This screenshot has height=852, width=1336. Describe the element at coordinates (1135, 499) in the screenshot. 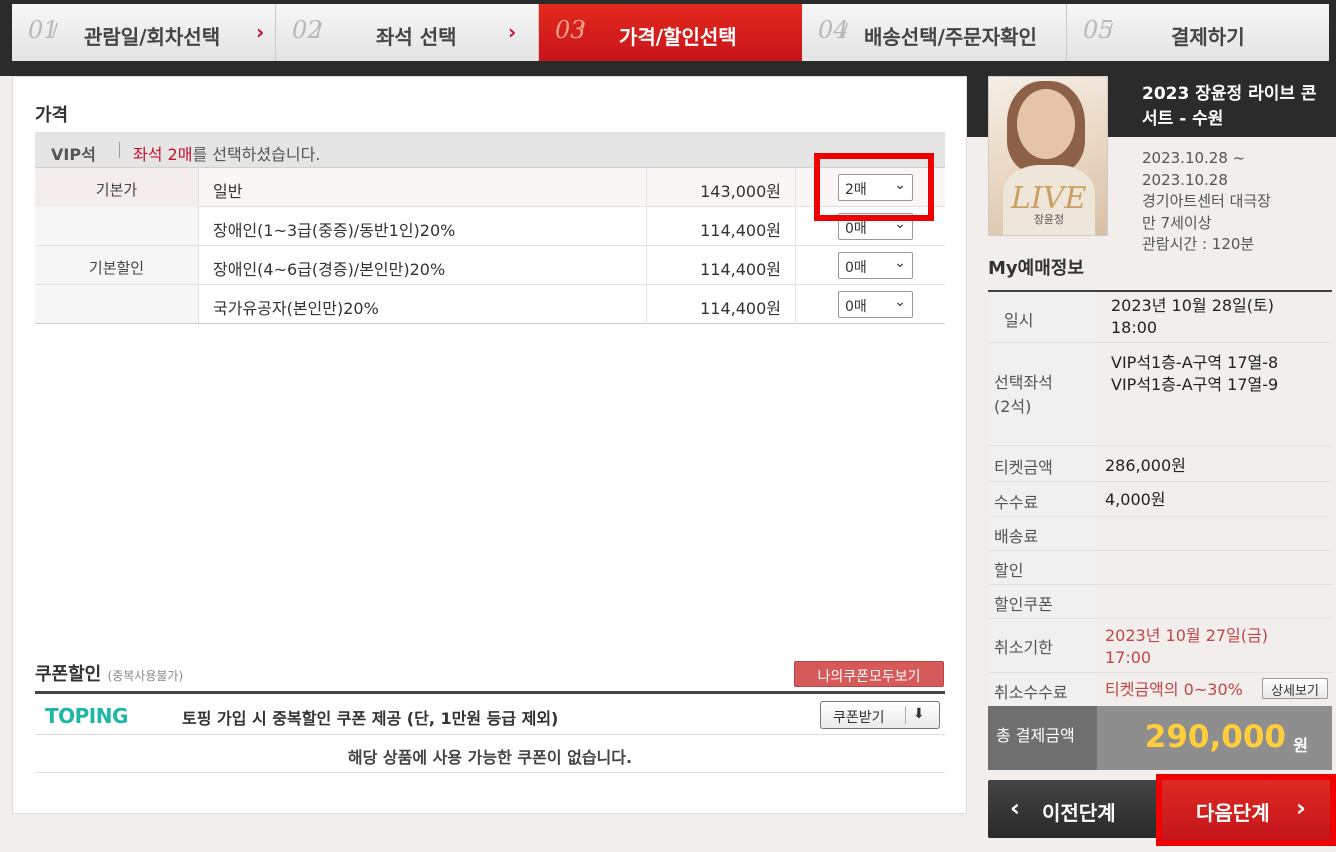

I see `info-value: 4,000원` at that location.